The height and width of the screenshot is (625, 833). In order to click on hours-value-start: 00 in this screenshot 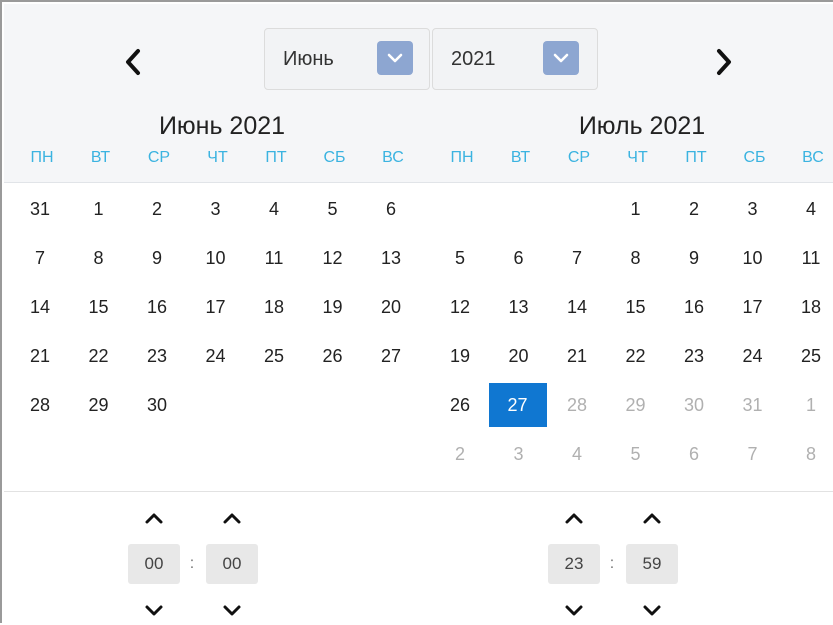, I will do `click(154, 564)`.